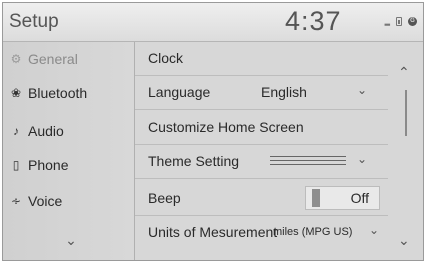  I want to click on sidebar-item-label: General, so click(53, 59).